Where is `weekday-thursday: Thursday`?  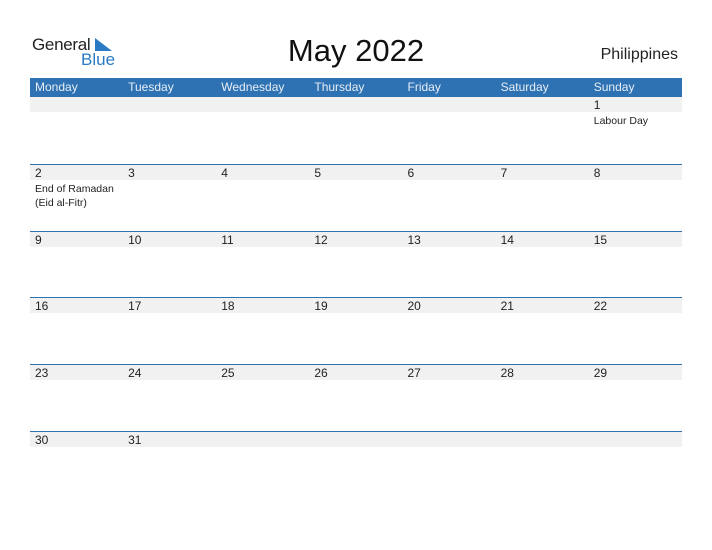 weekday-thursday: Thursday is located at coordinates (339, 87).